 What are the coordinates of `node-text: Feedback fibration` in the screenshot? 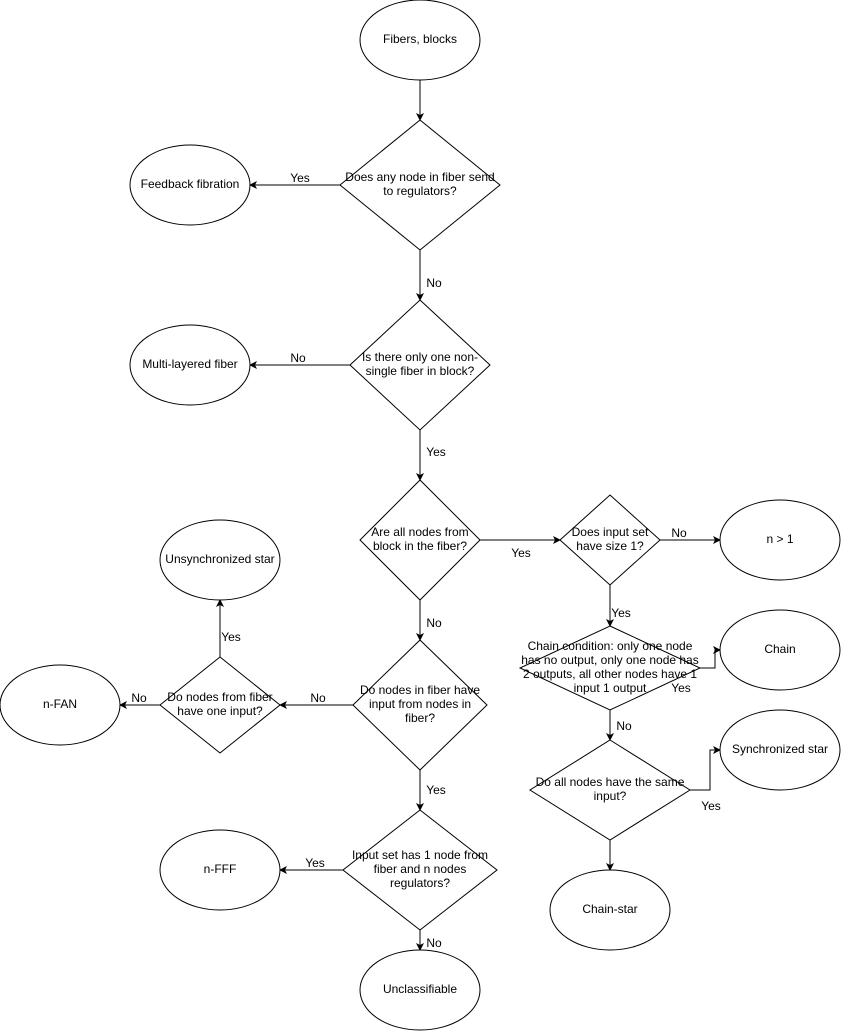 It's located at (190, 184).